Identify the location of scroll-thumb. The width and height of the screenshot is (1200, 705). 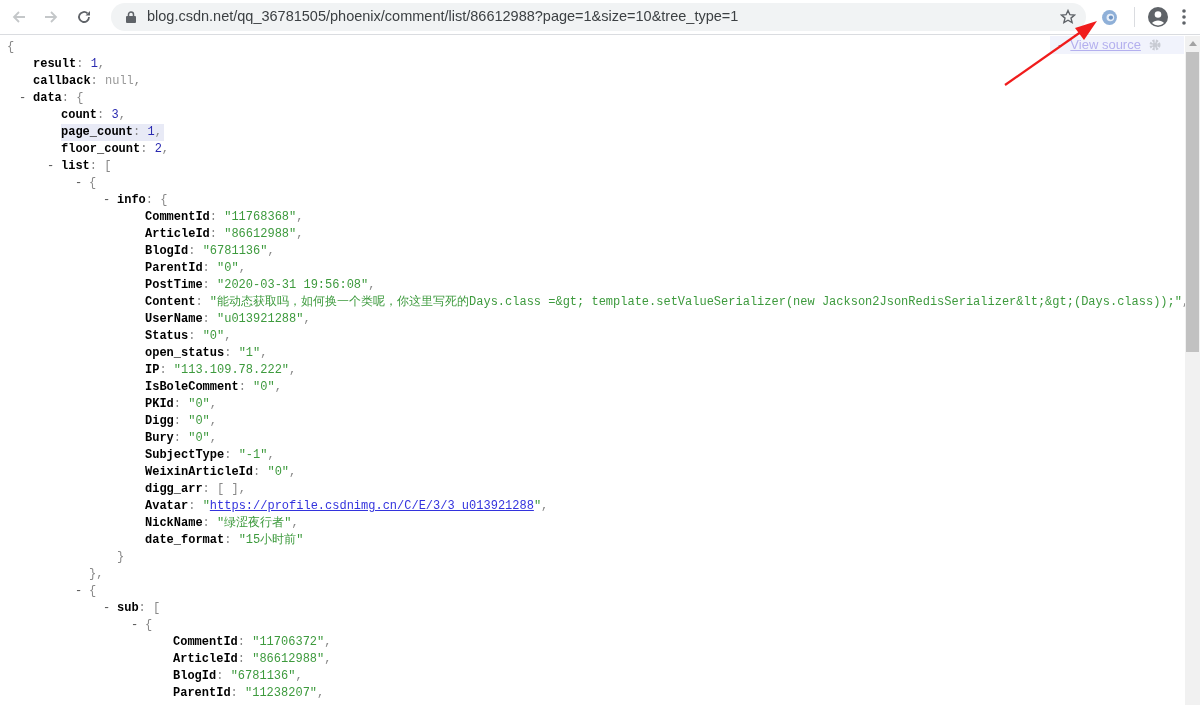
(1192, 202).